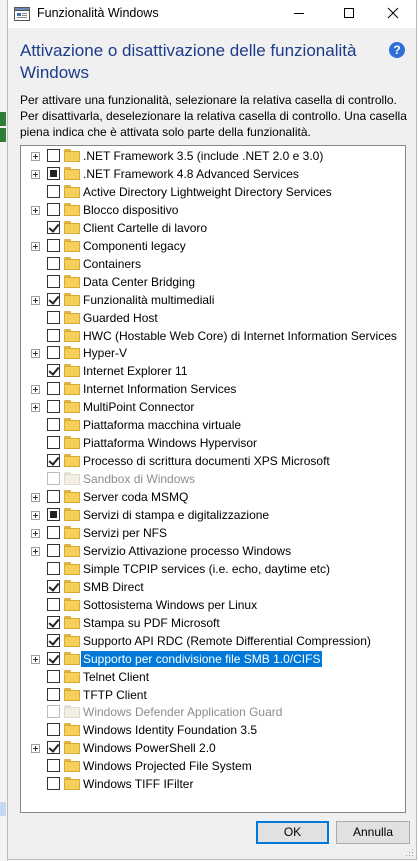 The height and width of the screenshot is (861, 418). I want to click on feature-row: Piattaforma Windows Hypervisor, so click(213, 443).